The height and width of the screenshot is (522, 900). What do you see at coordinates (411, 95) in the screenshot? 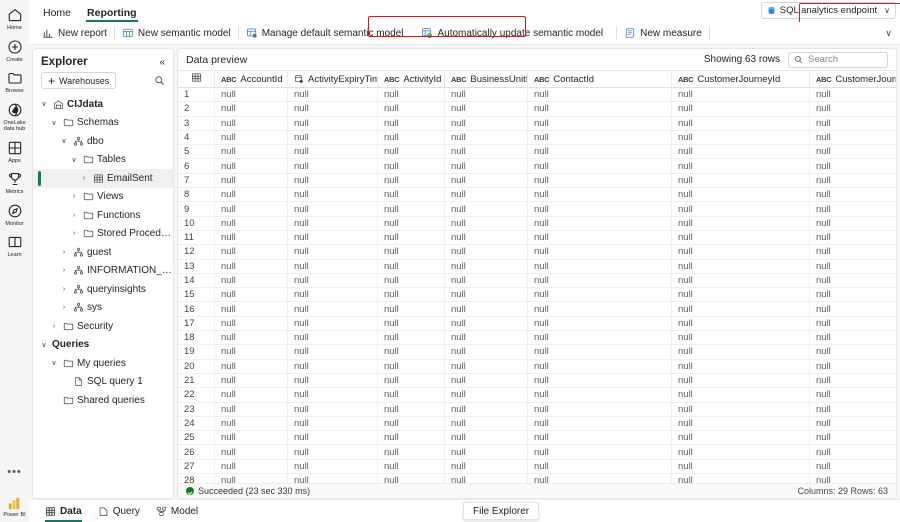
I see `cell-activityid: null` at bounding box center [411, 95].